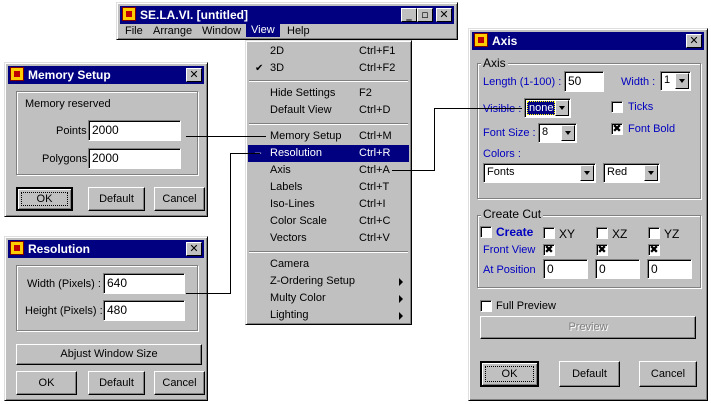  What do you see at coordinates (526, 306) in the screenshot?
I see `full-preview-label: Full Preview` at bounding box center [526, 306].